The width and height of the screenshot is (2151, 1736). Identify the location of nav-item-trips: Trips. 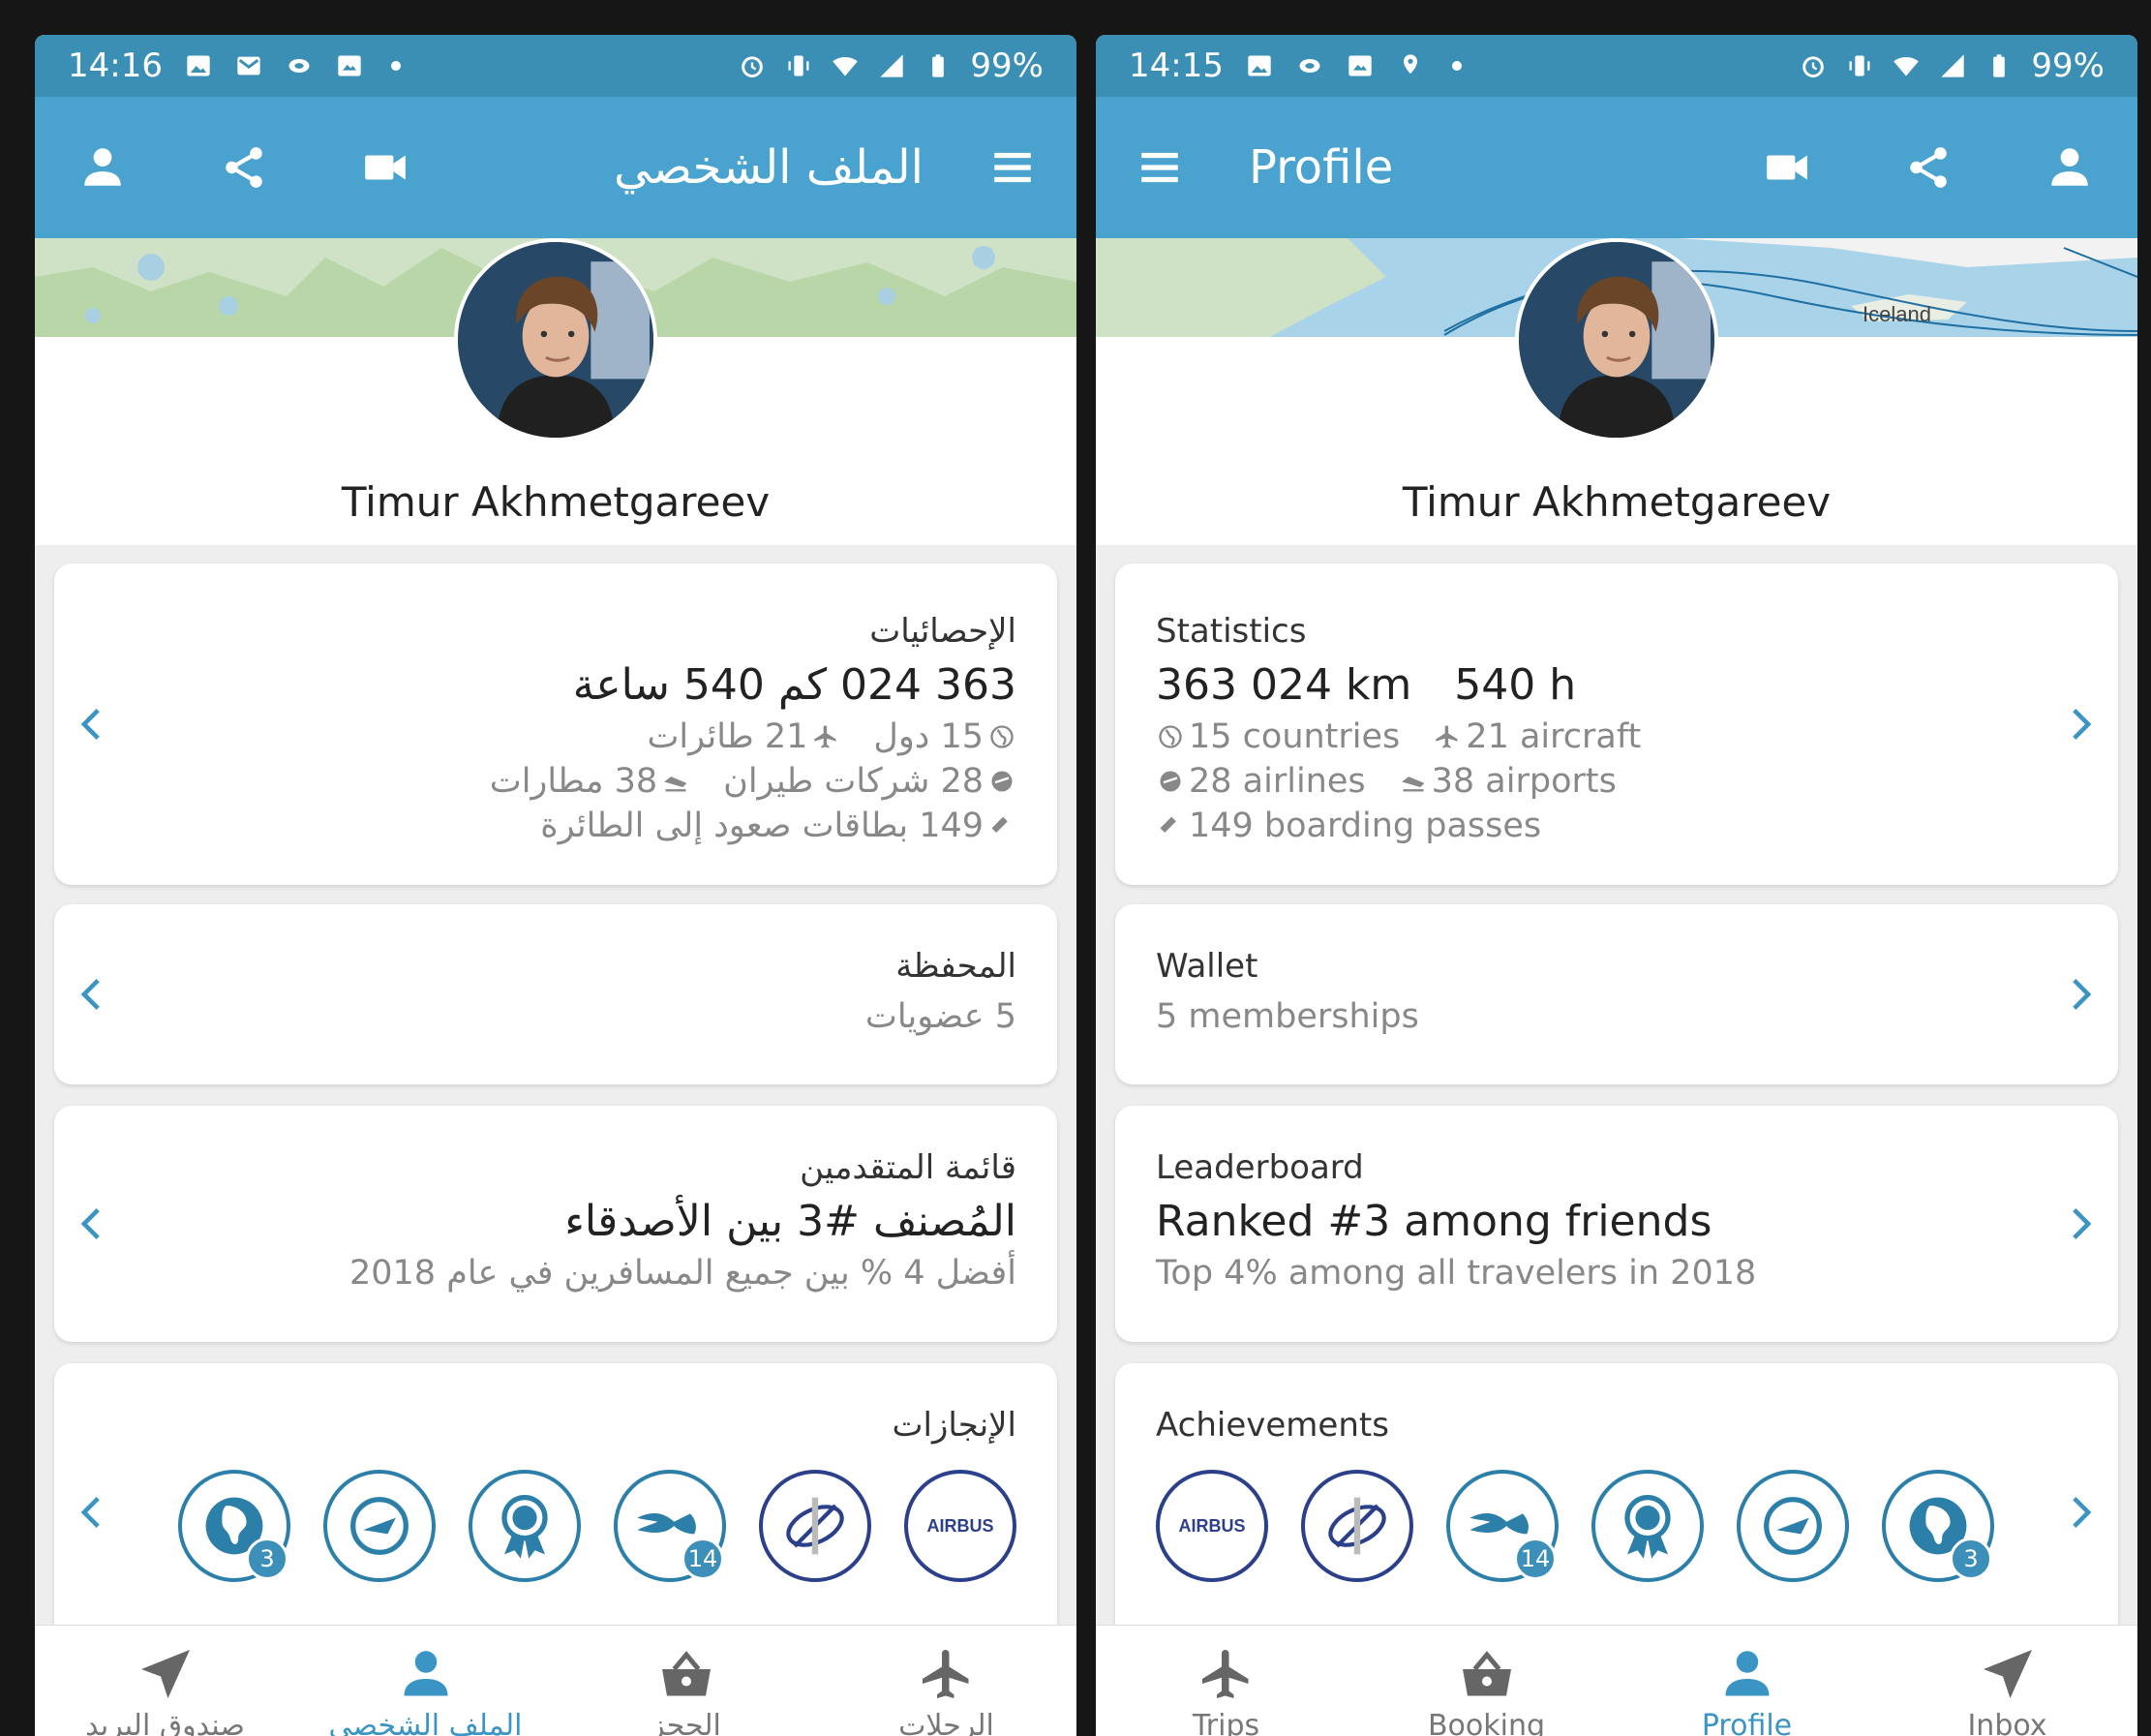
(1226, 1681).